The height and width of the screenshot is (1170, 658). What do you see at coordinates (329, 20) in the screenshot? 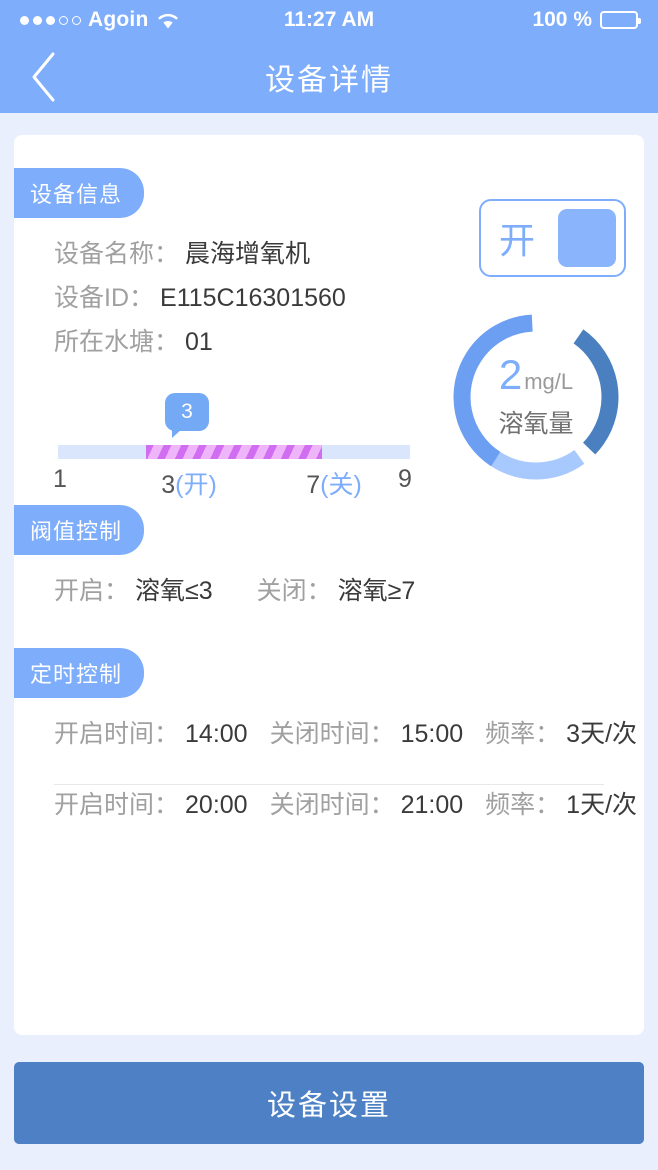
I see `status-bar: Agoin 11:27 AM 100 %` at bounding box center [329, 20].